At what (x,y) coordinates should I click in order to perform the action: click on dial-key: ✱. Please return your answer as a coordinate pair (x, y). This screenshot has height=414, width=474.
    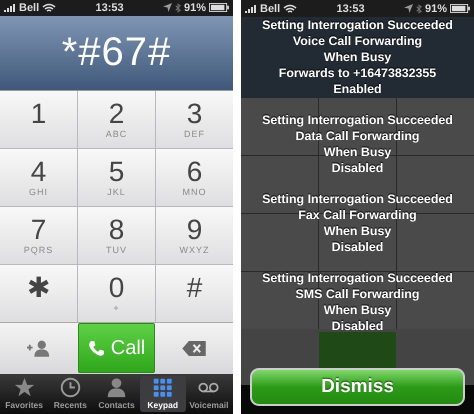
    Looking at the image, I should click on (38, 293).